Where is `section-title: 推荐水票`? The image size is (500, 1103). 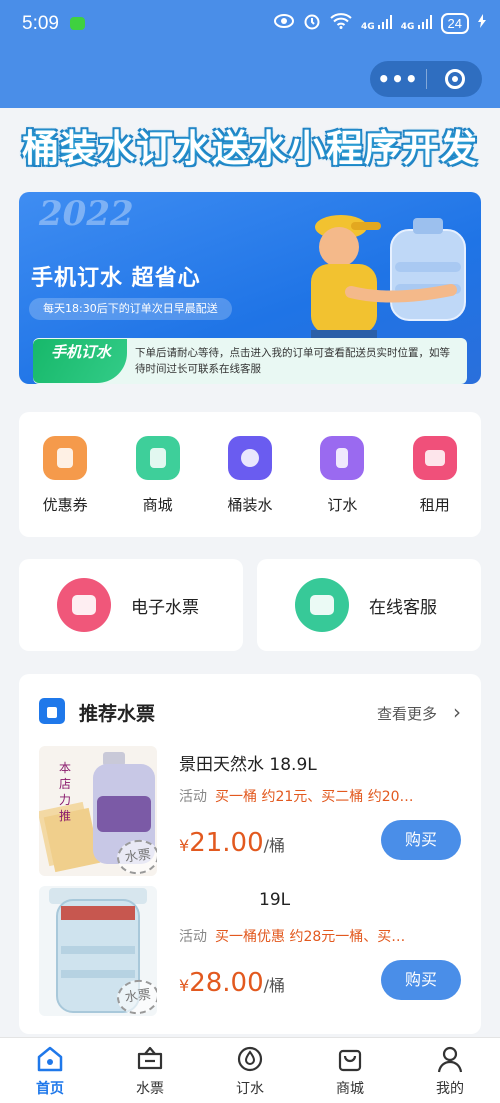 section-title: 推荐水票 is located at coordinates (117, 714).